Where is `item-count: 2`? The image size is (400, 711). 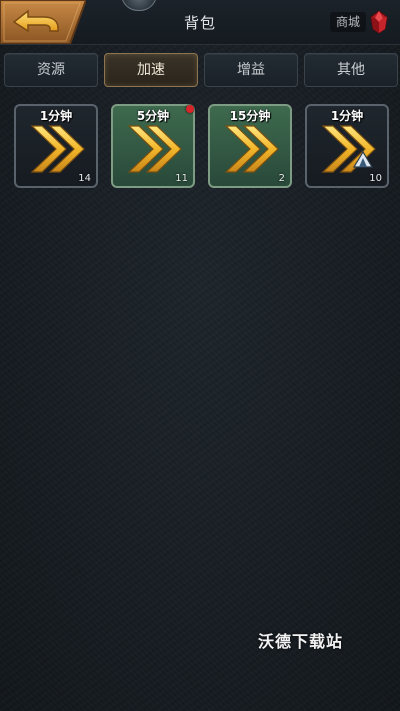
item-count: 2 is located at coordinates (281, 178).